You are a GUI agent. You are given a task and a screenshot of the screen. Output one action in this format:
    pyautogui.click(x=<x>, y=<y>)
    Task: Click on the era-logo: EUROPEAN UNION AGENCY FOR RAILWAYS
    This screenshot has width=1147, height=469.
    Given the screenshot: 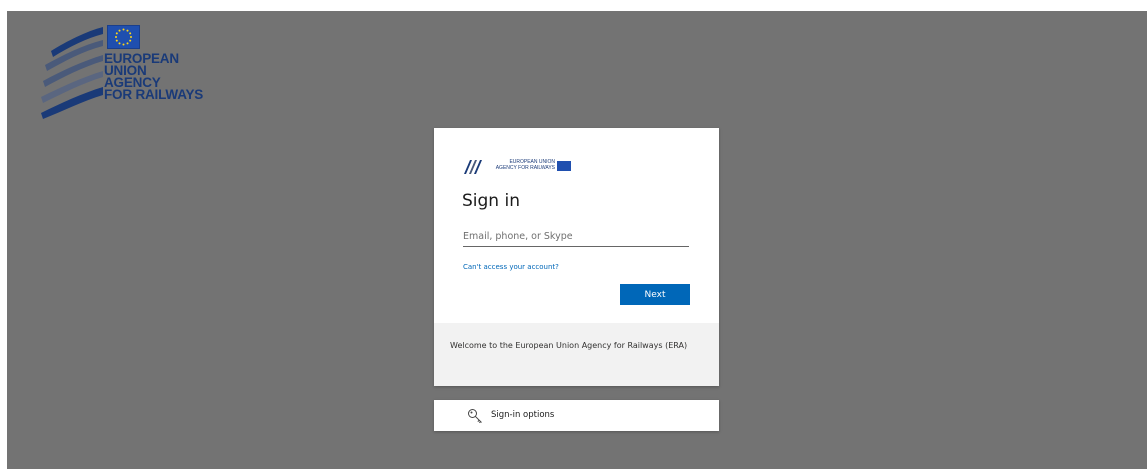 What is the action you would take?
    pyautogui.click(x=124, y=75)
    